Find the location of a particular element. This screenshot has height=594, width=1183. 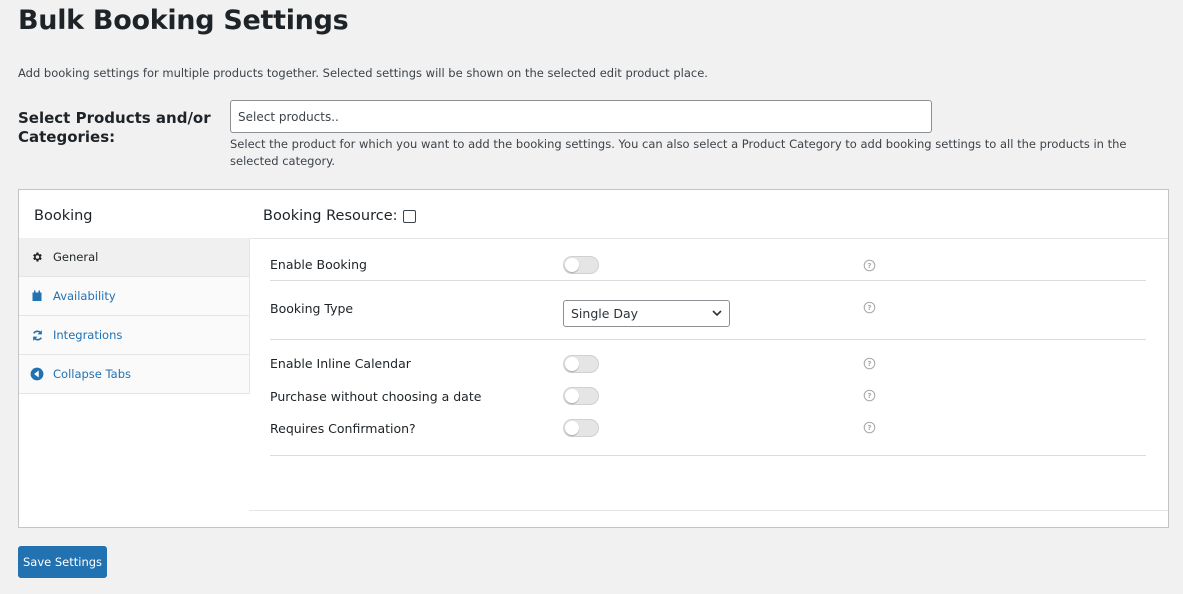

requires-confirmation-toggle is located at coordinates (581, 428).